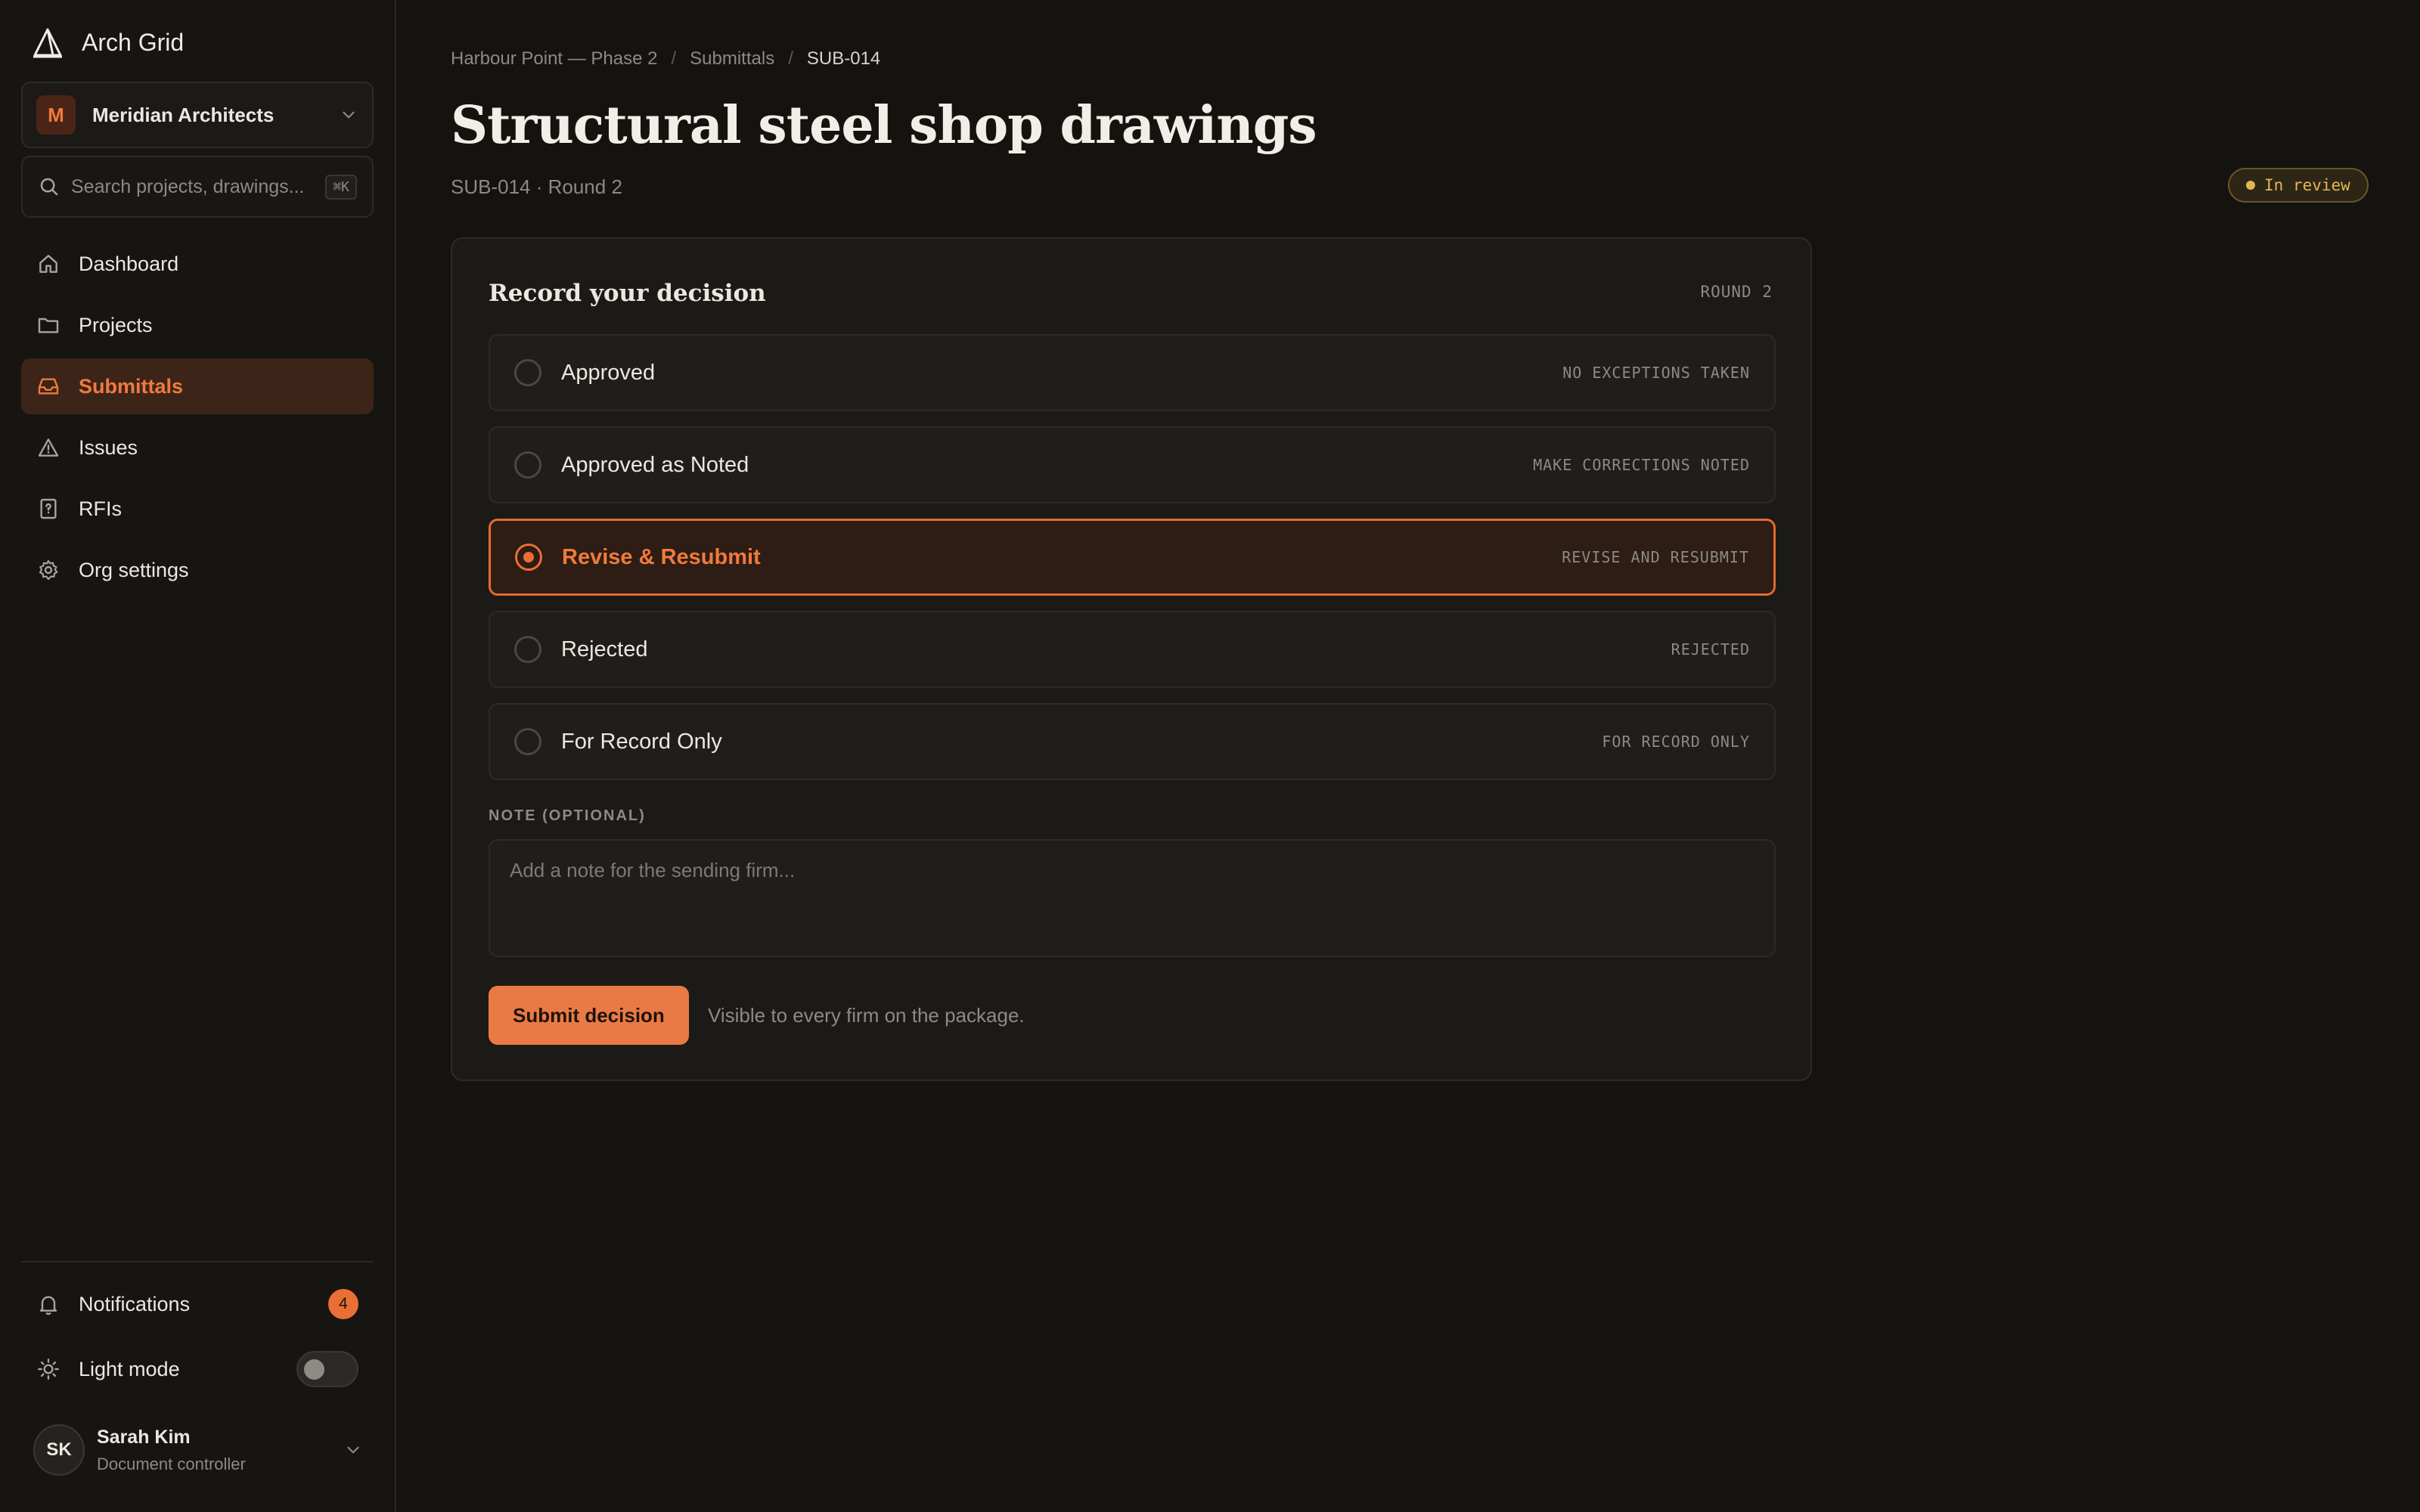 This screenshot has height=1512, width=2420. I want to click on note-textarea, so click(1132, 898).